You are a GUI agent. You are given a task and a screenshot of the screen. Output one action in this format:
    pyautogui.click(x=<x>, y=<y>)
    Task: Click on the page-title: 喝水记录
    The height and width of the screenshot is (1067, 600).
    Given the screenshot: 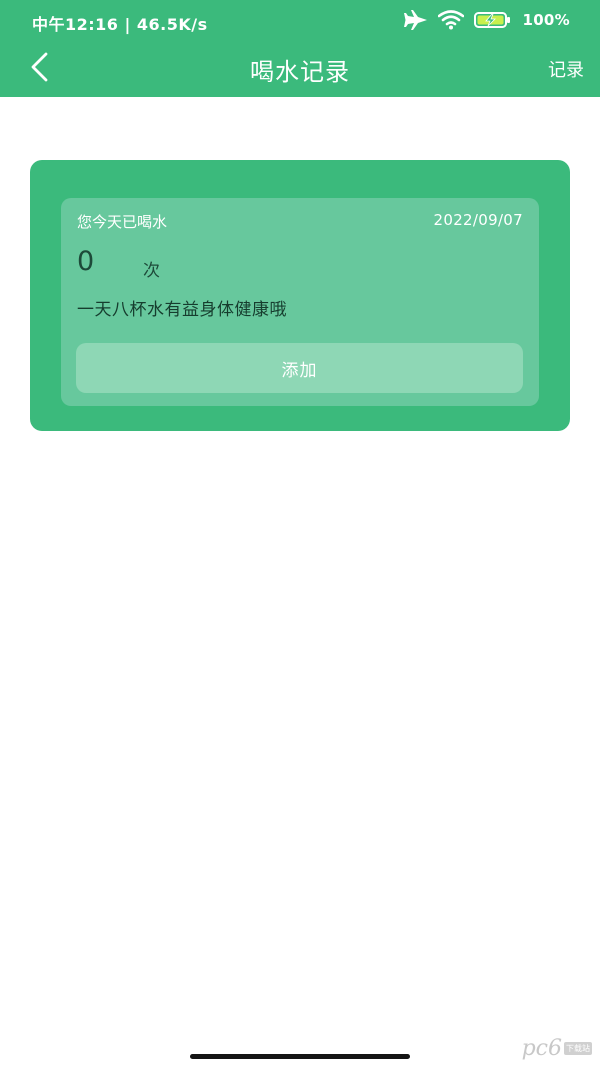 What is the action you would take?
    pyautogui.click(x=300, y=72)
    